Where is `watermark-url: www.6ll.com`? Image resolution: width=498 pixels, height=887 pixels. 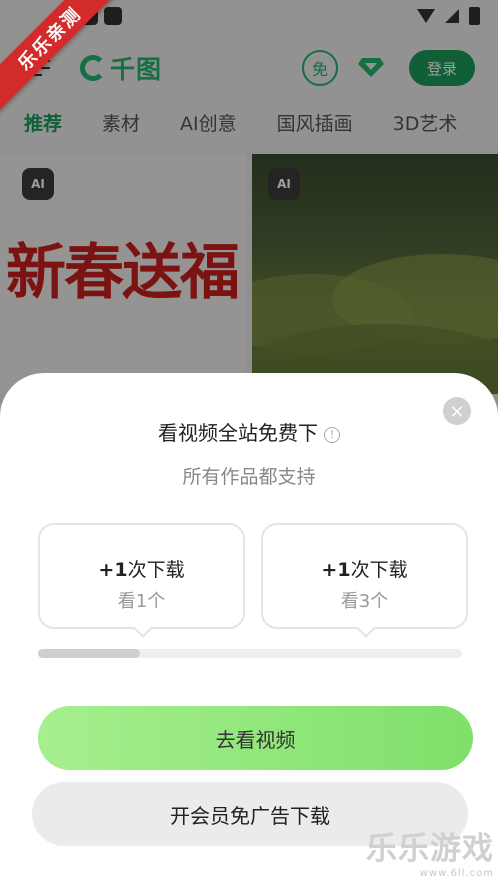 watermark-url: www.6ll.com is located at coordinates (456, 873).